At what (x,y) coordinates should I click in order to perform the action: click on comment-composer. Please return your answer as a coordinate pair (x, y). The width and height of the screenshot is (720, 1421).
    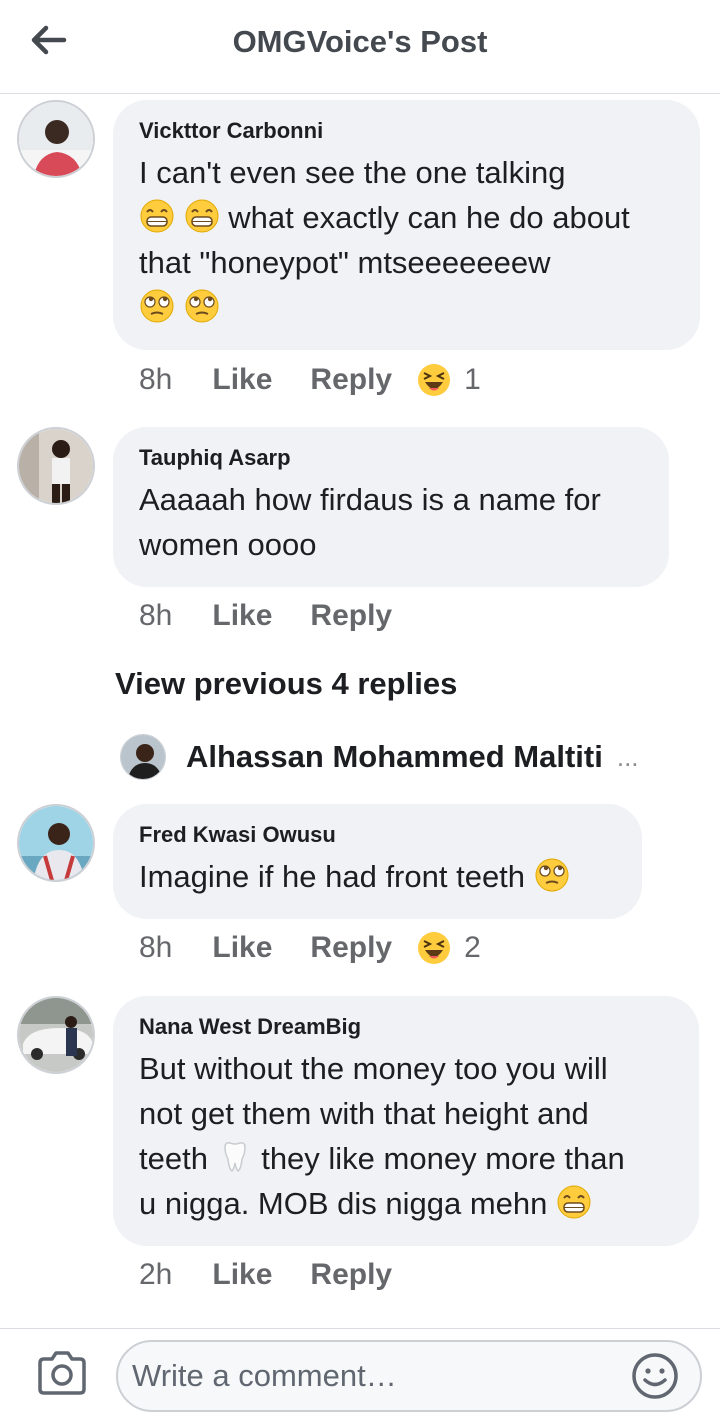
    Looking at the image, I should click on (360, 1374).